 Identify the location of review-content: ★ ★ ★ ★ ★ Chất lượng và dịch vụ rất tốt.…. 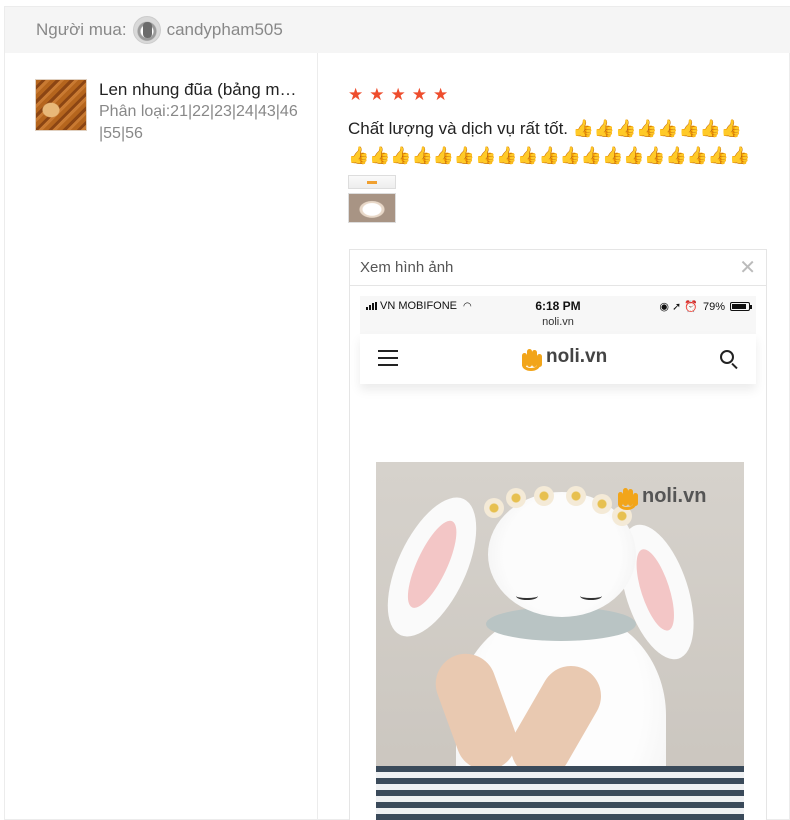
(558, 154).